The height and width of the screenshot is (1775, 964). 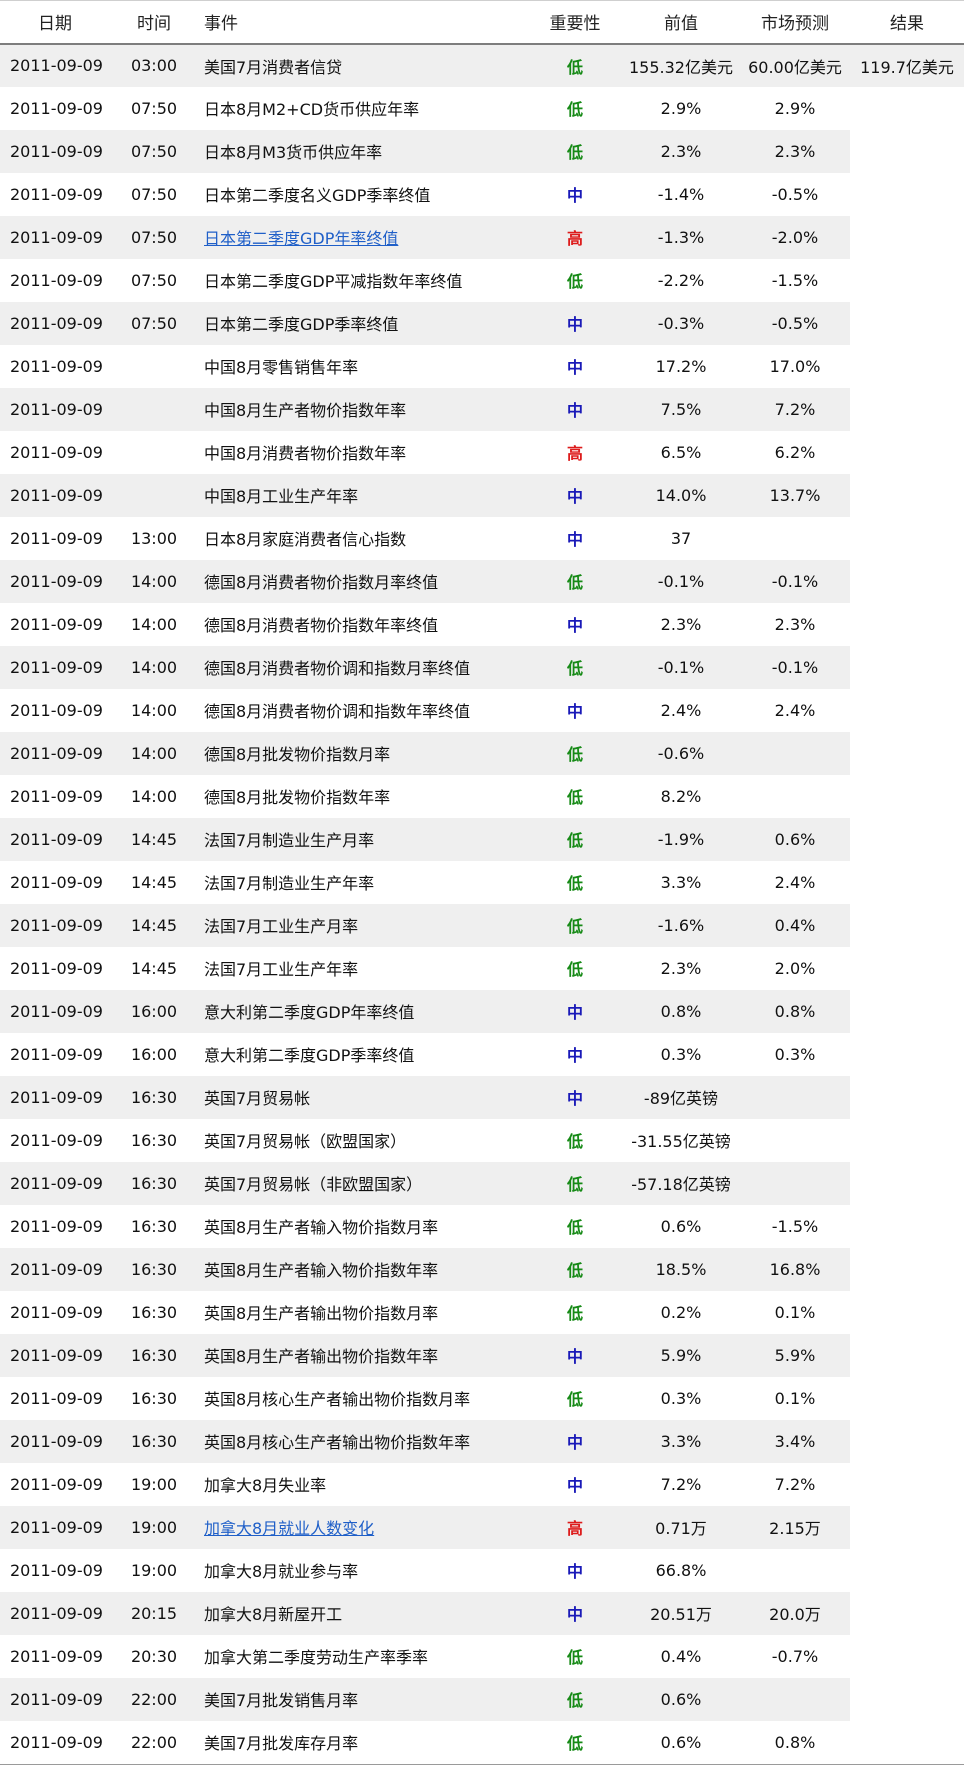 I want to click on event-label: 美国7月消费者信贷, so click(x=273, y=67).